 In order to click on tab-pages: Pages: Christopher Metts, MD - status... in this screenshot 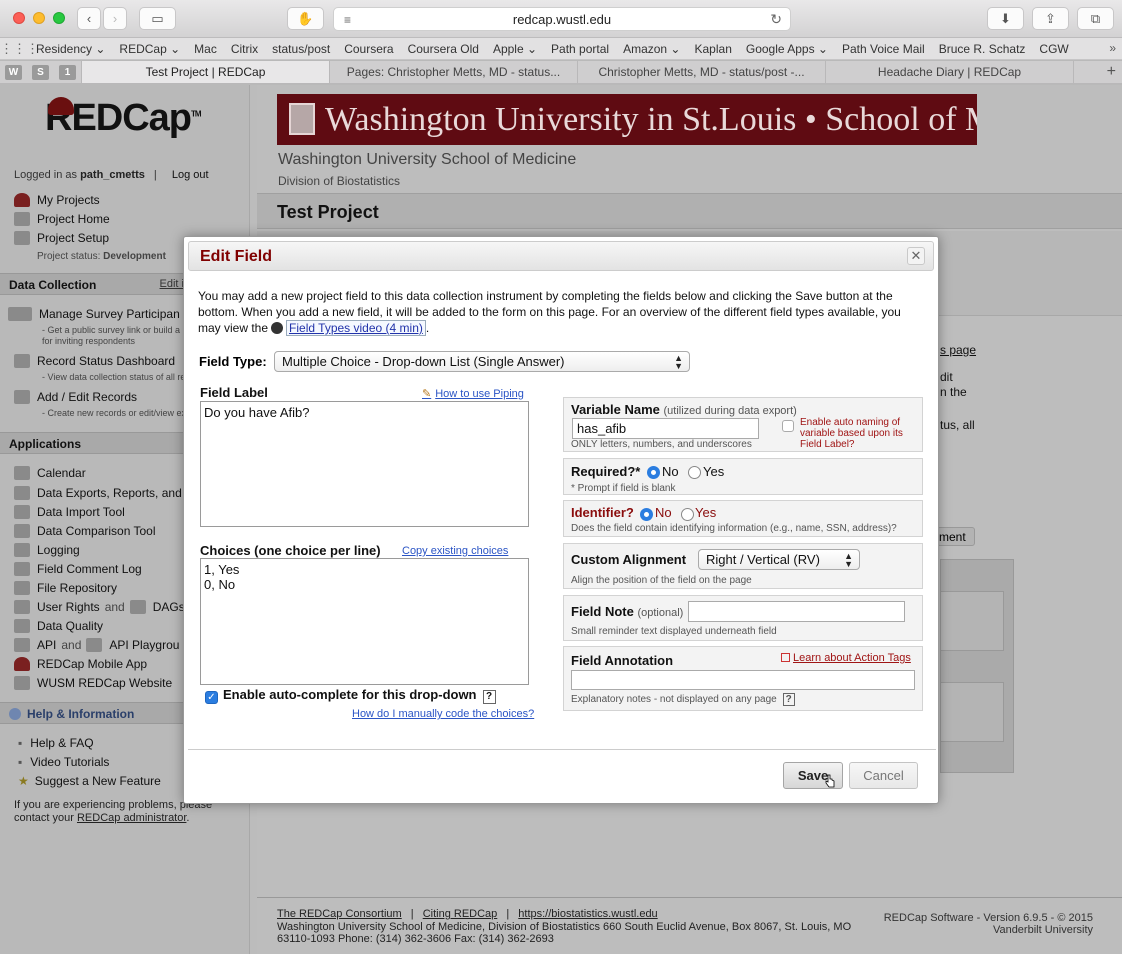, I will do `click(453, 72)`.